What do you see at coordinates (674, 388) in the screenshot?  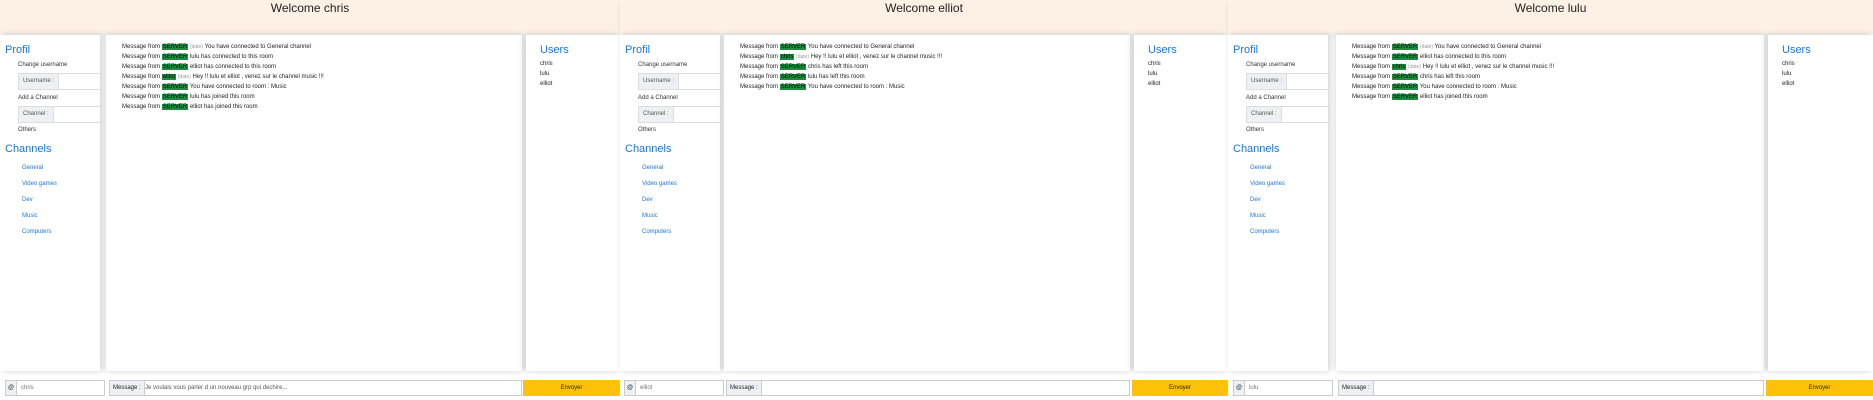 I see `username-input: @ elliot` at bounding box center [674, 388].